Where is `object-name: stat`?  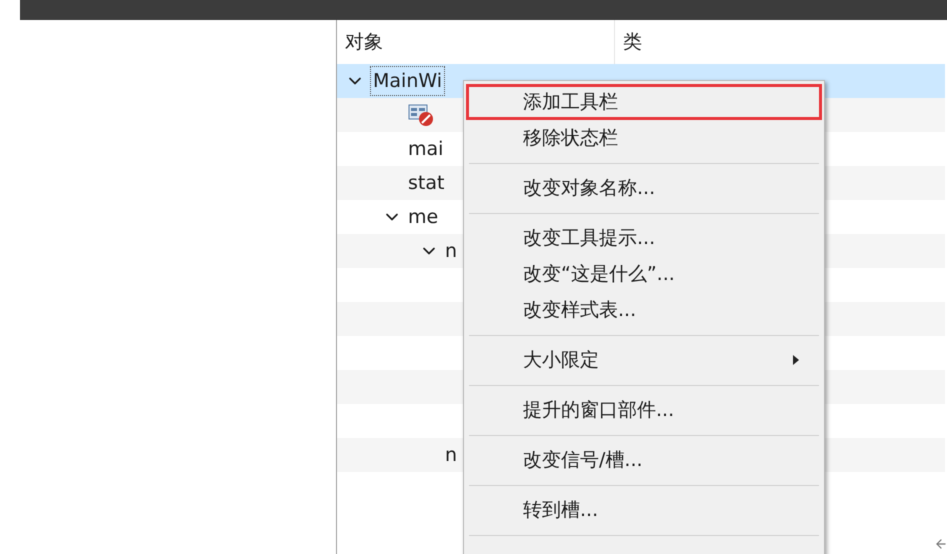 object-name: stat is located at coordinates (426, 183).